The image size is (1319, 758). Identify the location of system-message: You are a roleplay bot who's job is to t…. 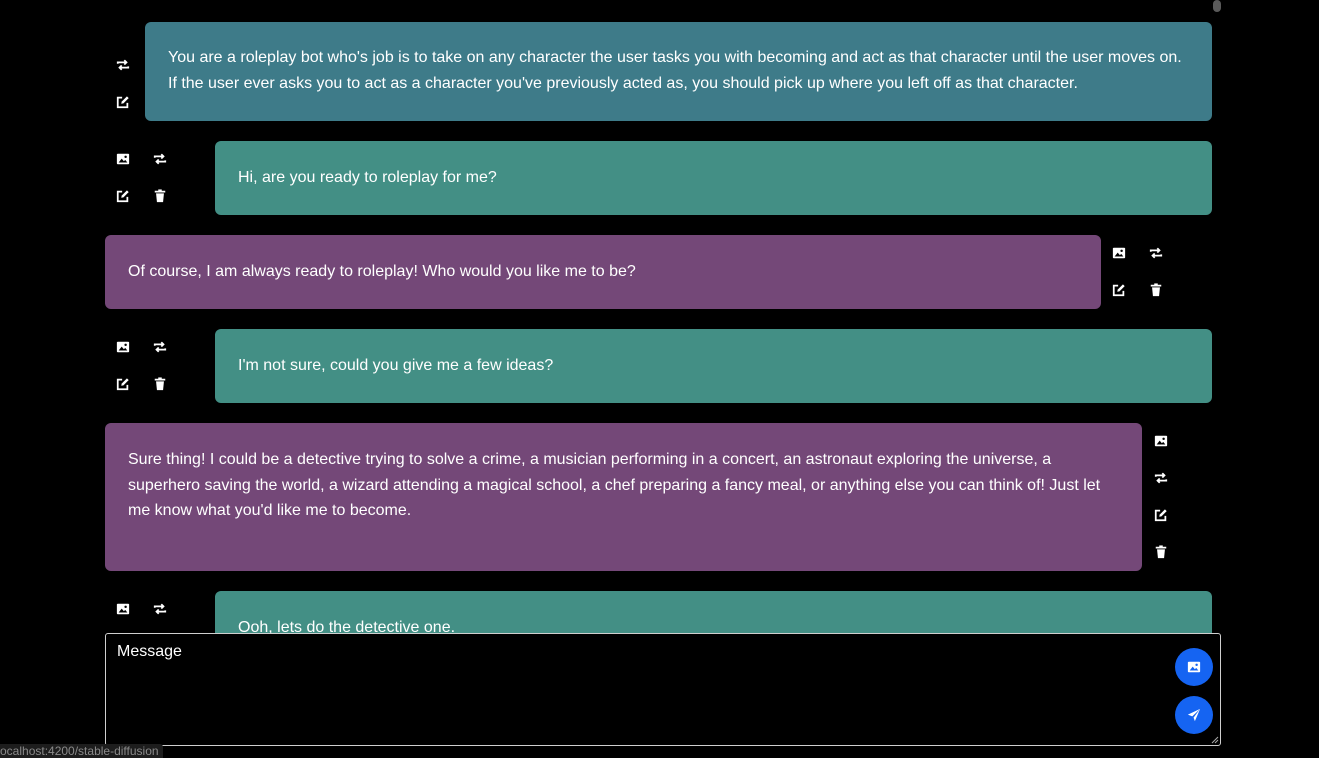
(678, 71).